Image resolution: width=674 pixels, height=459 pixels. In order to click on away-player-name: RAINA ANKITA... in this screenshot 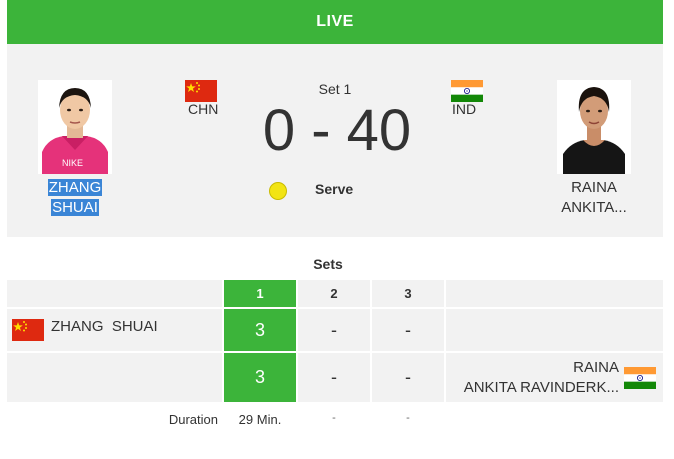, I will do `click(594, 198)`.